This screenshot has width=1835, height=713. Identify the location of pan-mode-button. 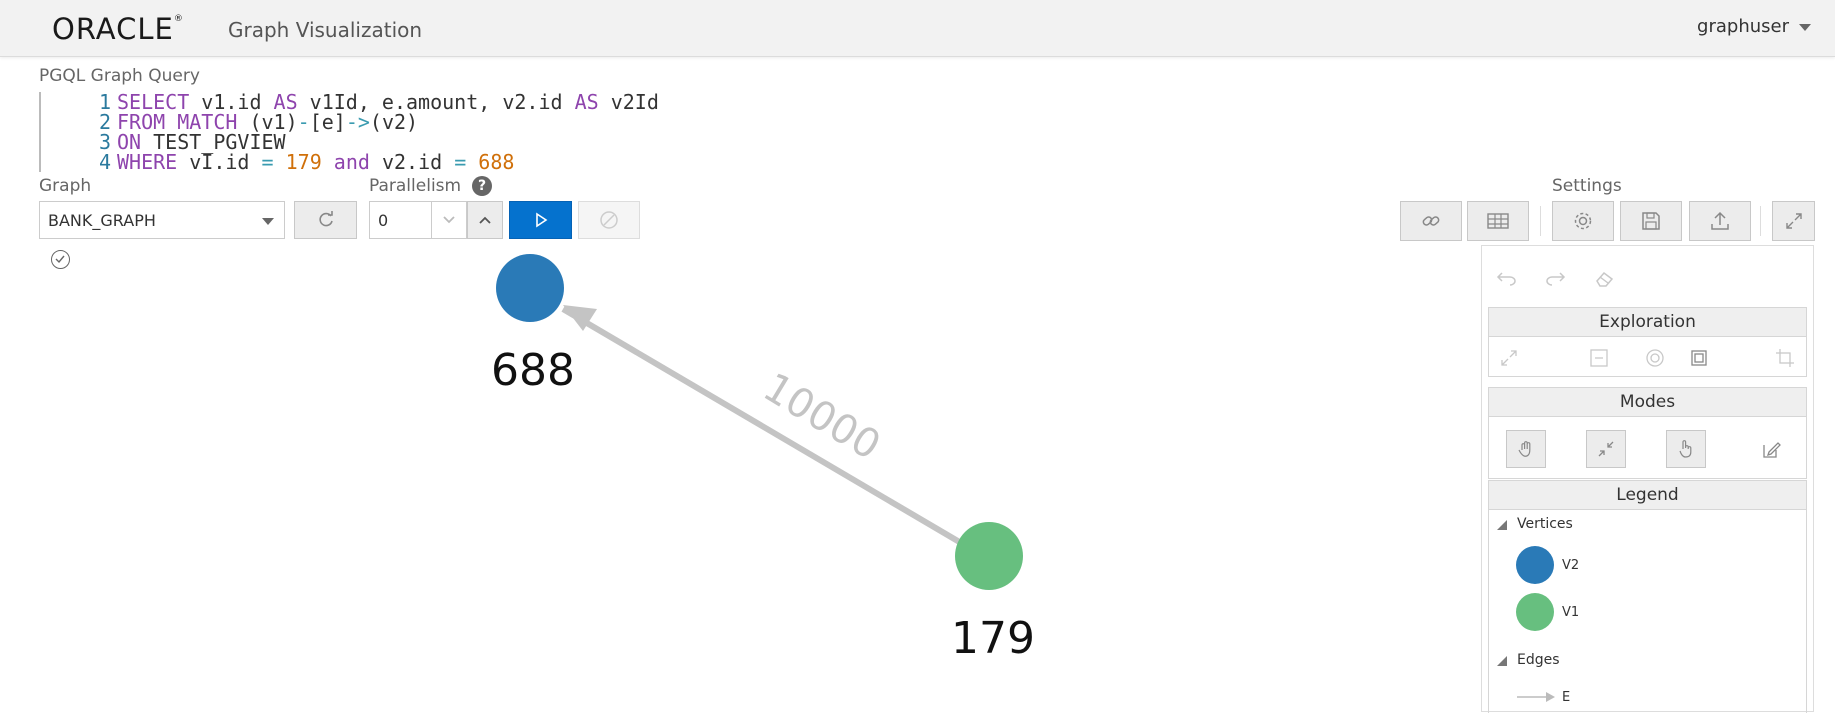
(1526, 449).